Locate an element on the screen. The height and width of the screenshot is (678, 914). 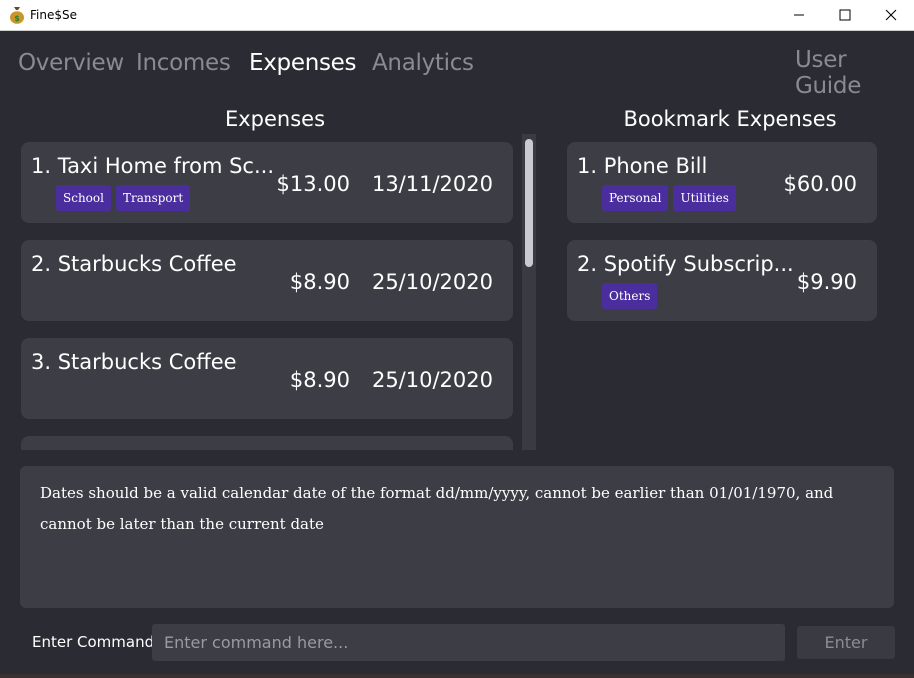
tag-list: Personal Utilities is located at coordinates (669, 198).